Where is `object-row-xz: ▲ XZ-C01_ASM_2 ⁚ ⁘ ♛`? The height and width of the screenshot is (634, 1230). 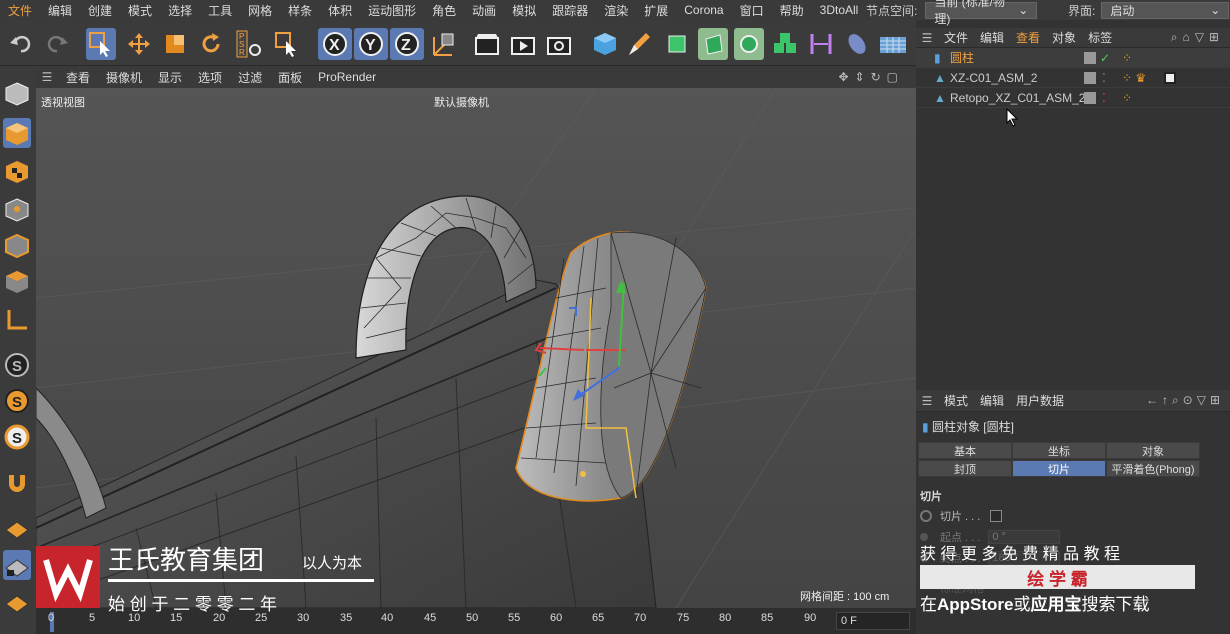
object-row-xz: ▲ XZ-C01_ASM_2 ⁚ ⁘ ♛ is located at coordinates (1073, 78).